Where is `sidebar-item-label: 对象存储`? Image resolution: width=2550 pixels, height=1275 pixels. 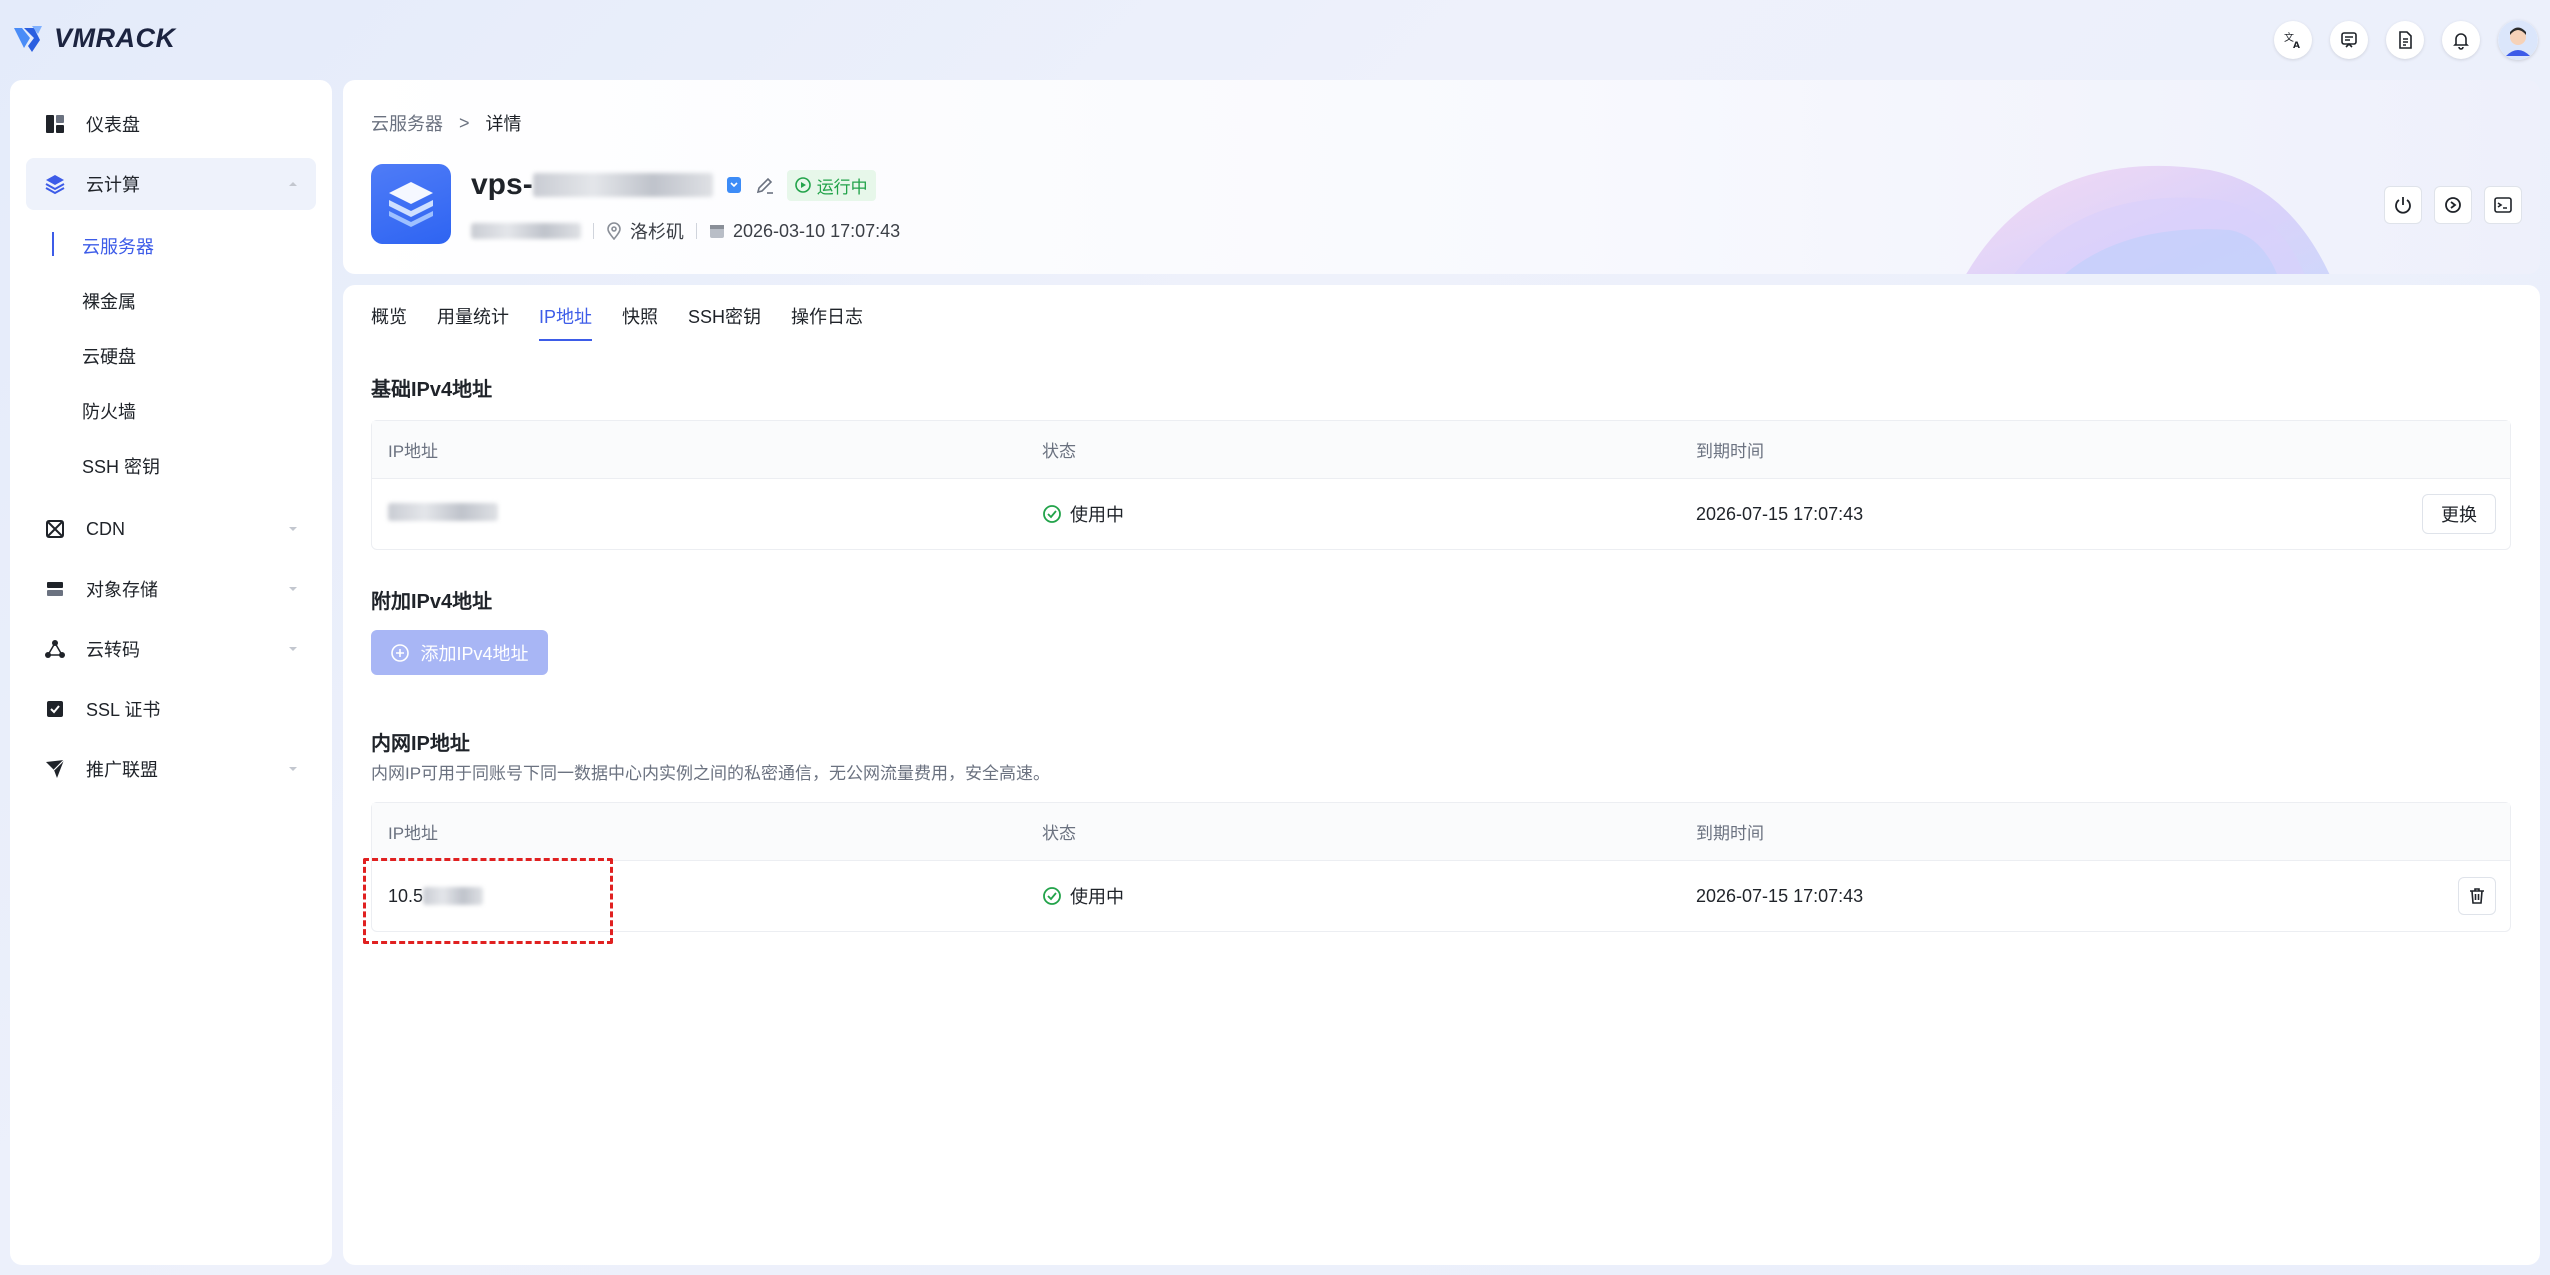
sidebar-item-label: 对象存储 is located at coordinates (122, 590).